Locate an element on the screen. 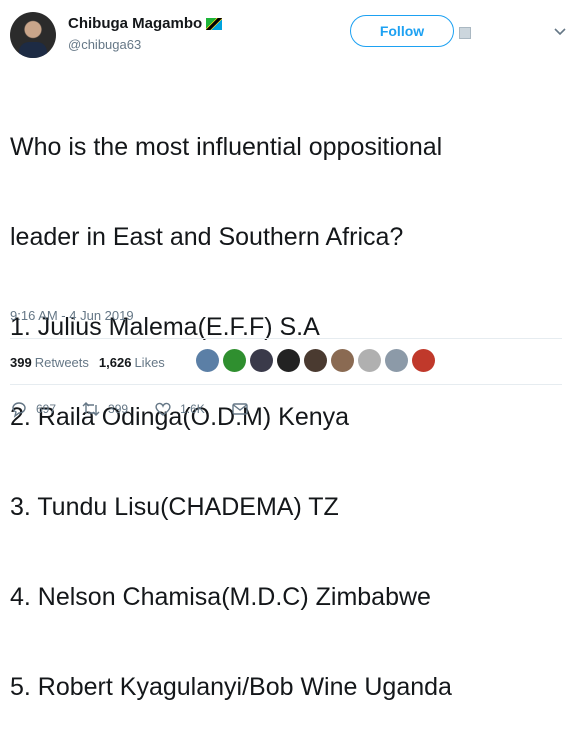 The width and height of the screenshot is (572, 732). author-avatar is located at coordinates (33, 35).